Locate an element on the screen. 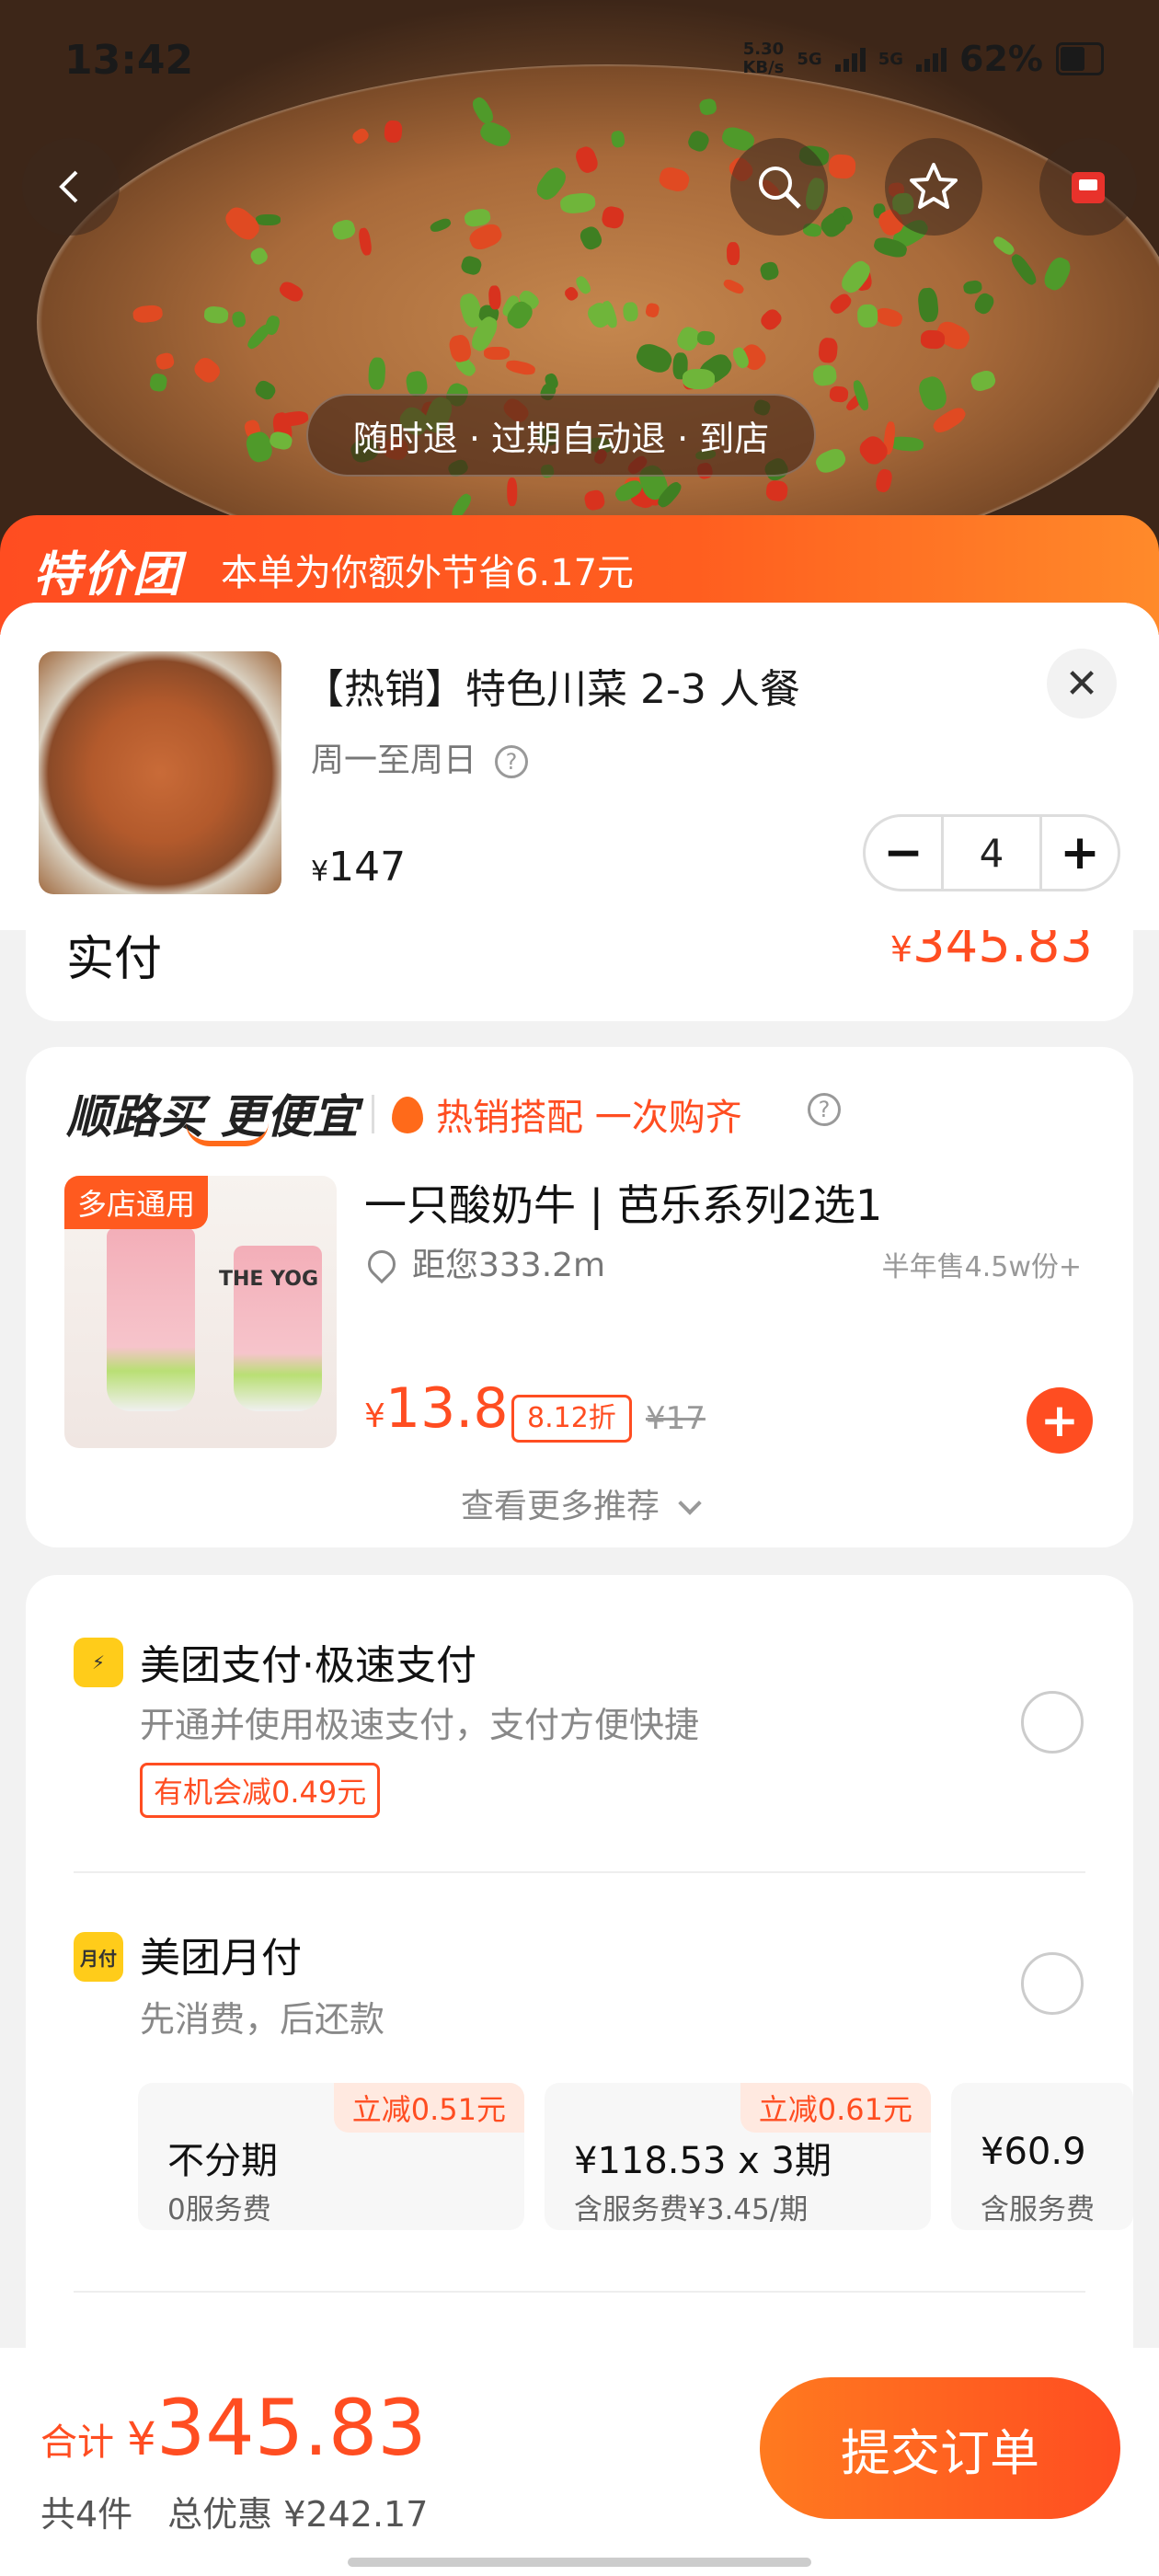 The height and width of the screenshot is (2576, 1159). combo-help: ? is located at coordinates (824, 1109).